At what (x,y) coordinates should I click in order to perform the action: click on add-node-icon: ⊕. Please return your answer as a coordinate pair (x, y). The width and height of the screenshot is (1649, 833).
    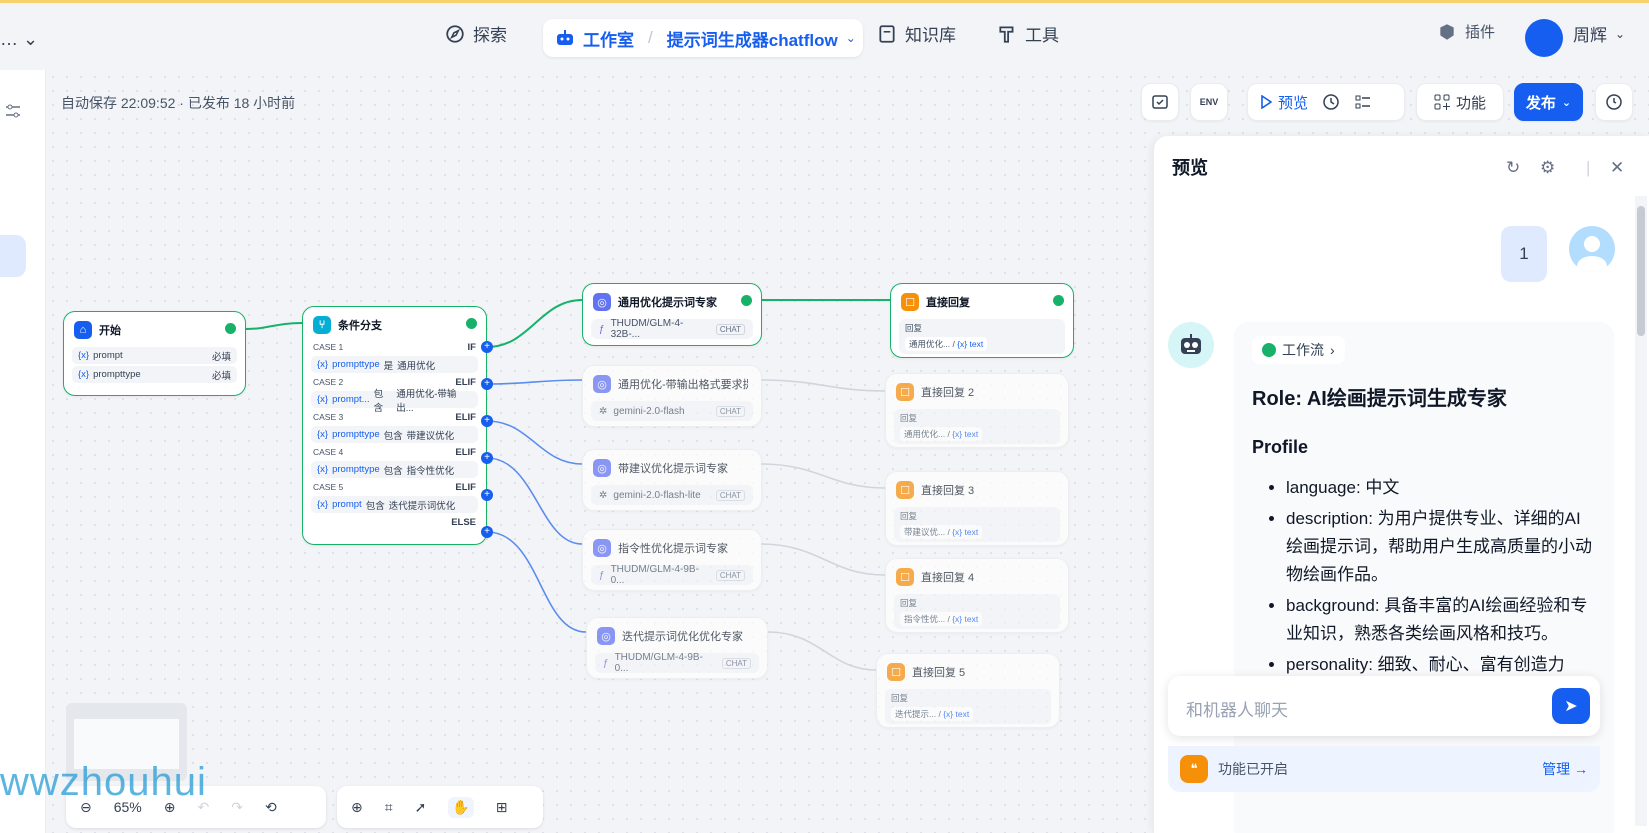
    Looking at the image, I should click on (357, 807).